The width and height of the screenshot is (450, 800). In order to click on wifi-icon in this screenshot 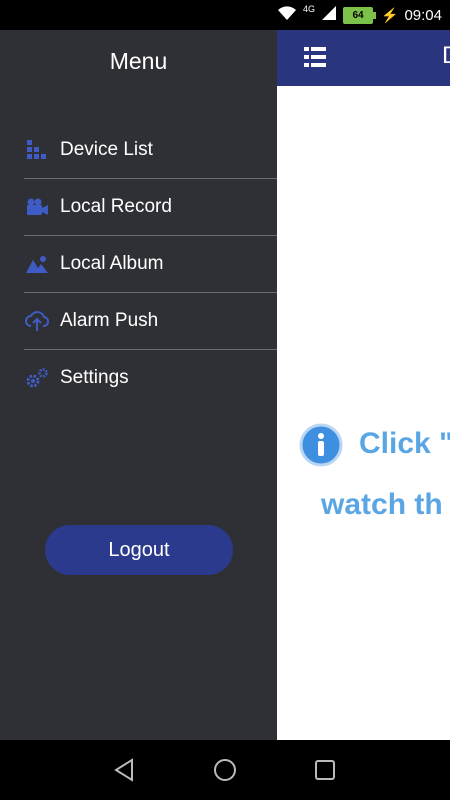, I will do `click(287, 15)`.